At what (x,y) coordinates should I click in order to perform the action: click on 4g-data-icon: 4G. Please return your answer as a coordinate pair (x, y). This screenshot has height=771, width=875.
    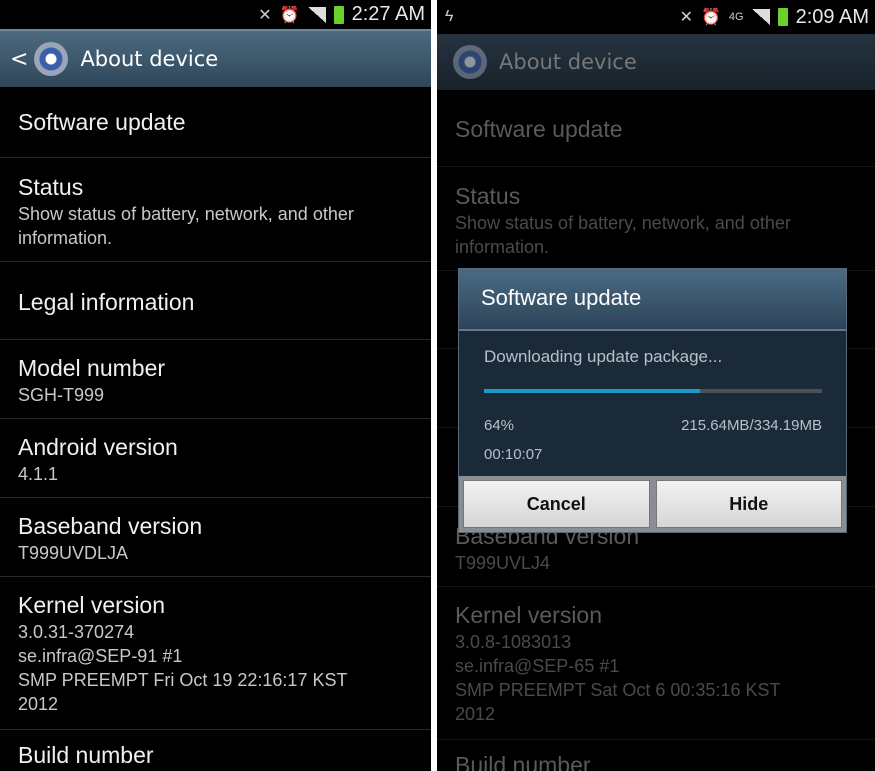
    Looking at the image, I should click on (736, 17).